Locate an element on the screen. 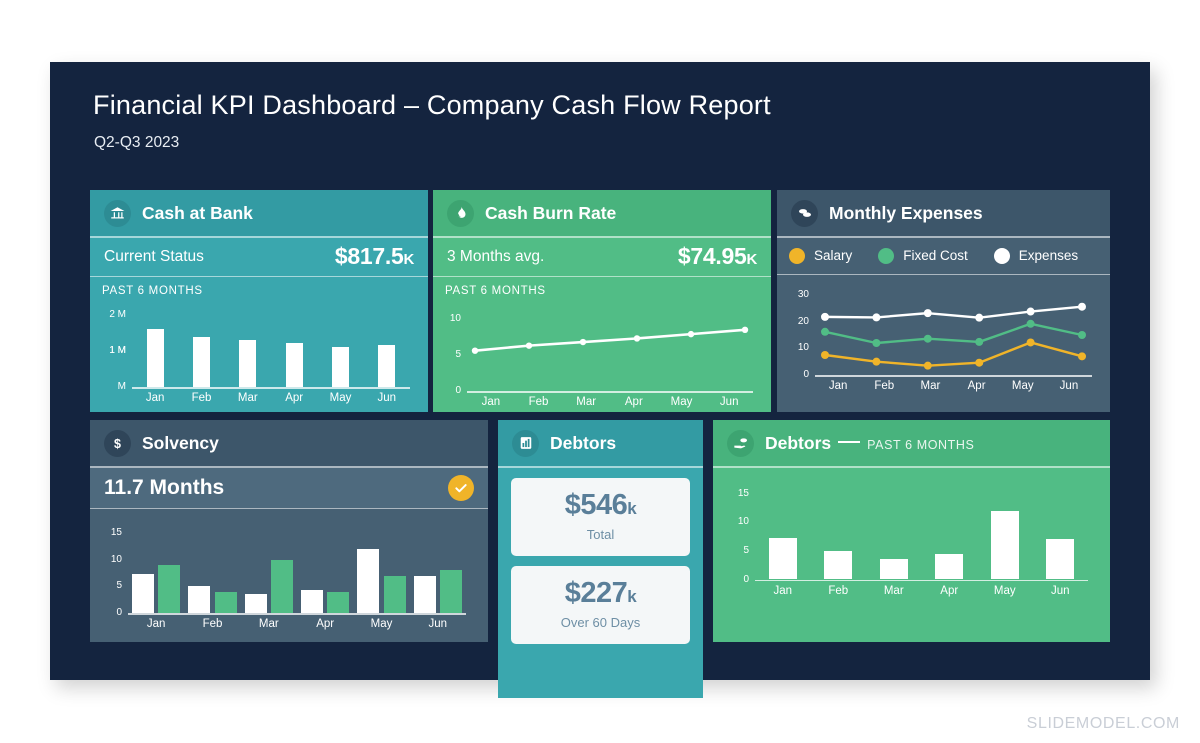  check-icon is located at coordinates (461, 487).